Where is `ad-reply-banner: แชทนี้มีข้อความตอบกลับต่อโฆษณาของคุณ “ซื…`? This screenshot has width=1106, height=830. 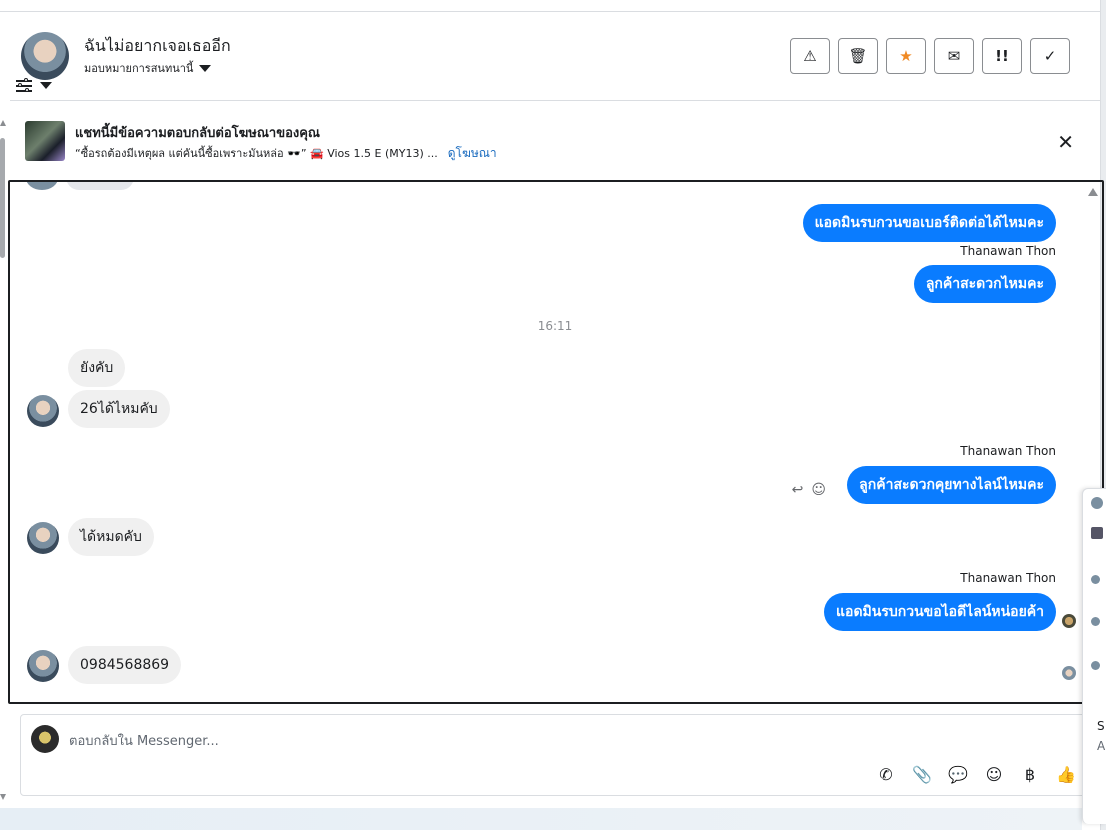
ad-reply-banner: แชทนี้มีข้อความตอบกลับต่อโฆษณาของคุณ “ซื… is located at coordinates (555, 141).